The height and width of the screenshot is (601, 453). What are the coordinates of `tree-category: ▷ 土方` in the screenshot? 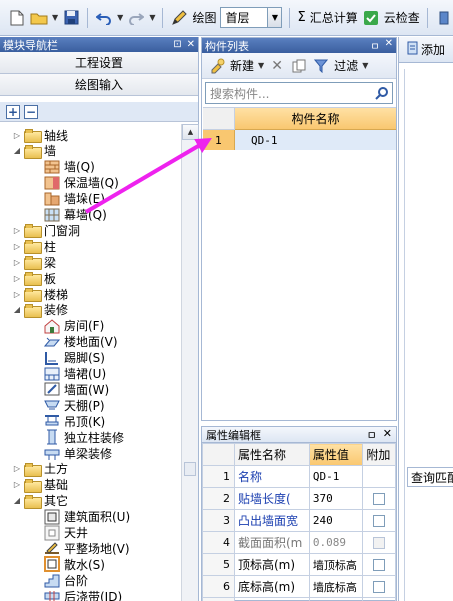 It's located at (40, 469).